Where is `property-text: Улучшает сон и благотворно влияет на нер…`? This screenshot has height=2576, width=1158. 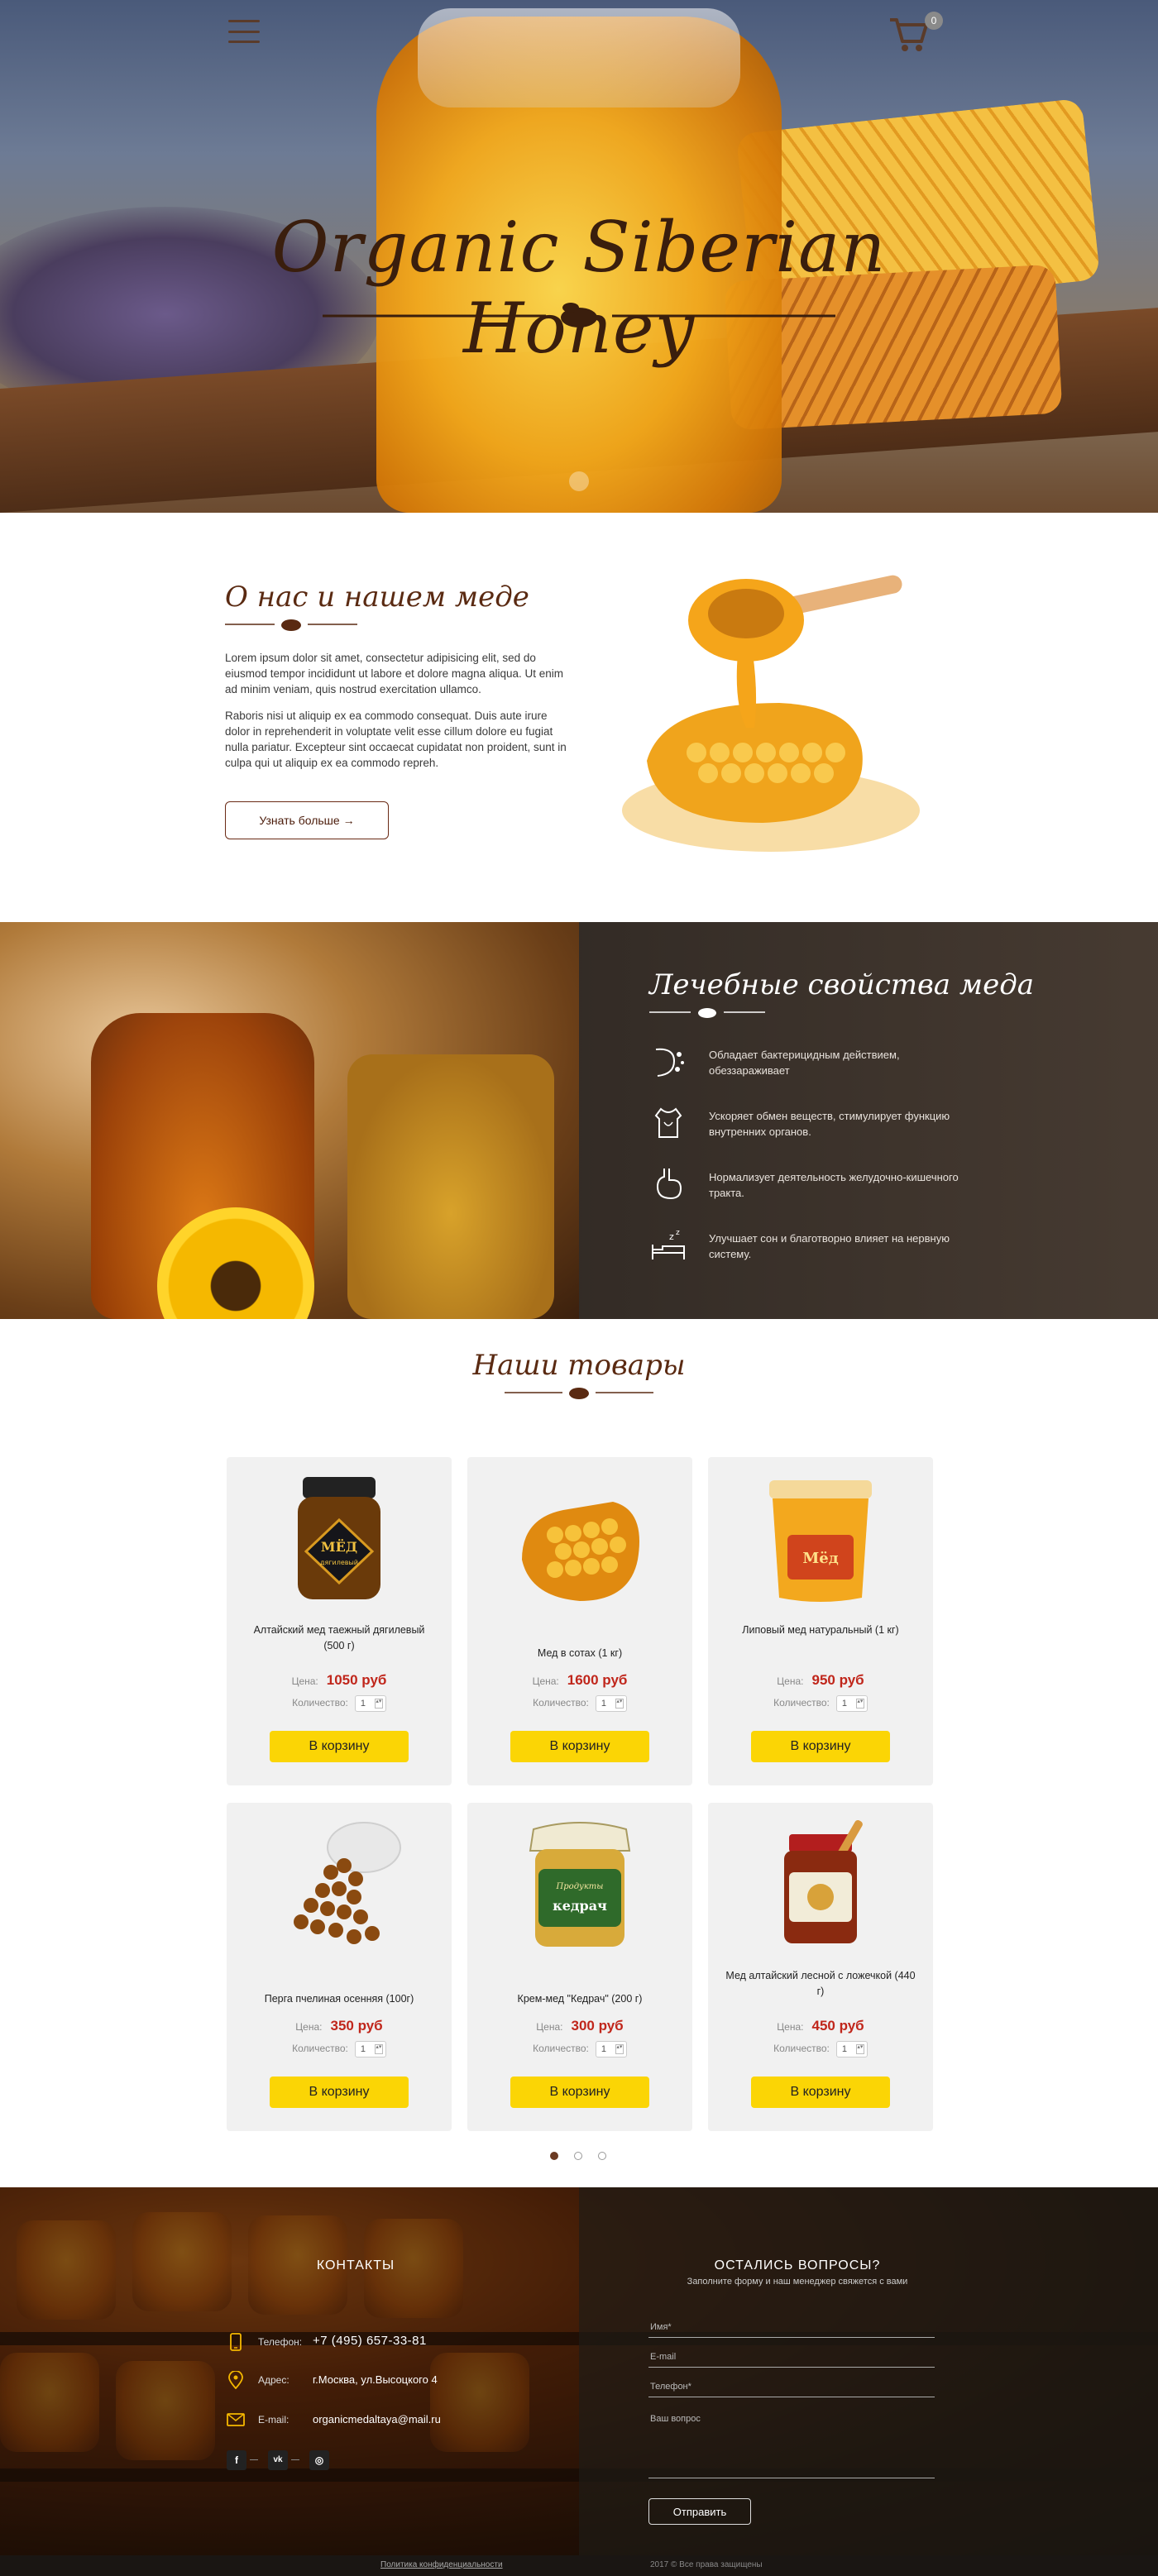
property-text: Улучшает сон и благотворно влияет на нер… is located at coordinates (829, 1246).